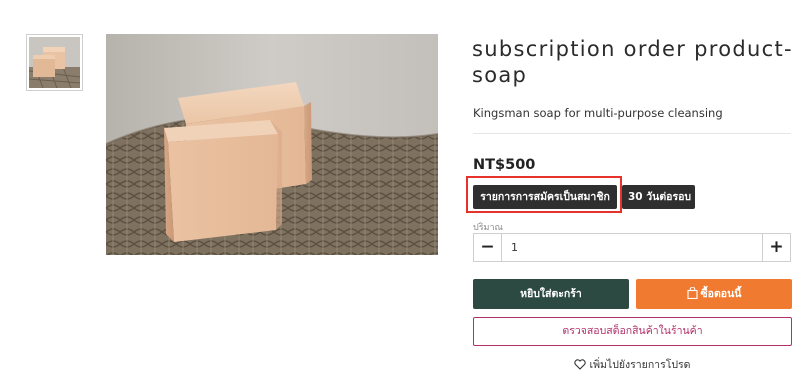  Describe the element at coordinates (640, 365) in the screenshot. I see `wishlist-label: เพิ่มไปยังรายการโปรด` at that location.